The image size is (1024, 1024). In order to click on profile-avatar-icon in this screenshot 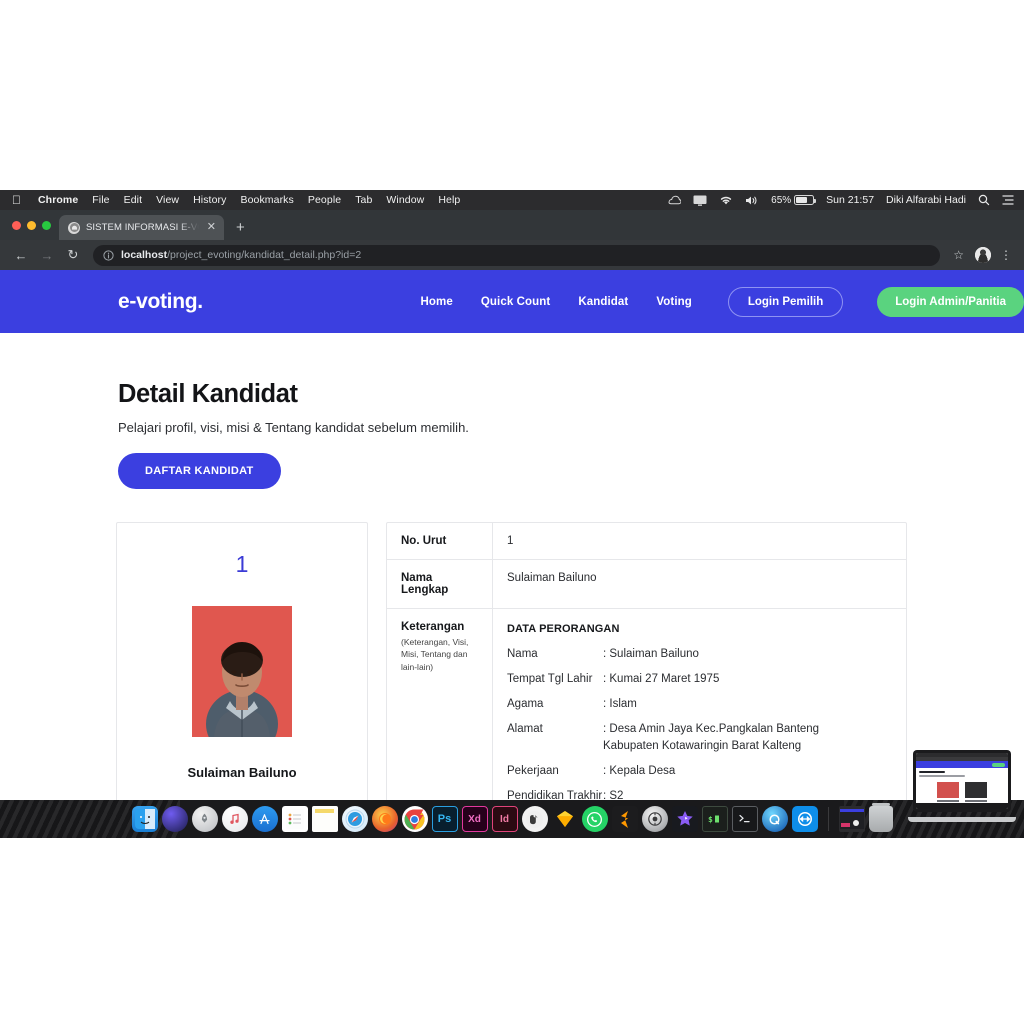, I will do `click(983, 255)`.